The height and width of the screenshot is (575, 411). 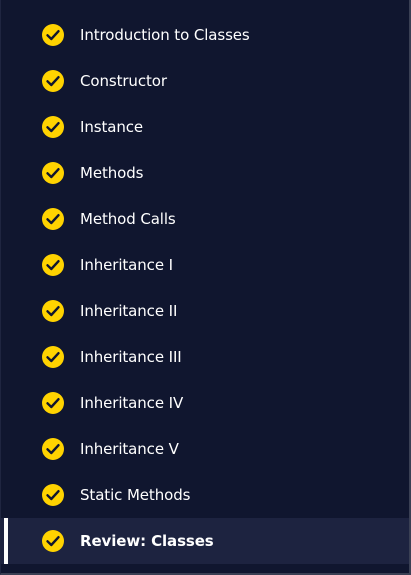 I want to click on lesson-item-static-methods: Static Methods, so click(x=205, y=495).